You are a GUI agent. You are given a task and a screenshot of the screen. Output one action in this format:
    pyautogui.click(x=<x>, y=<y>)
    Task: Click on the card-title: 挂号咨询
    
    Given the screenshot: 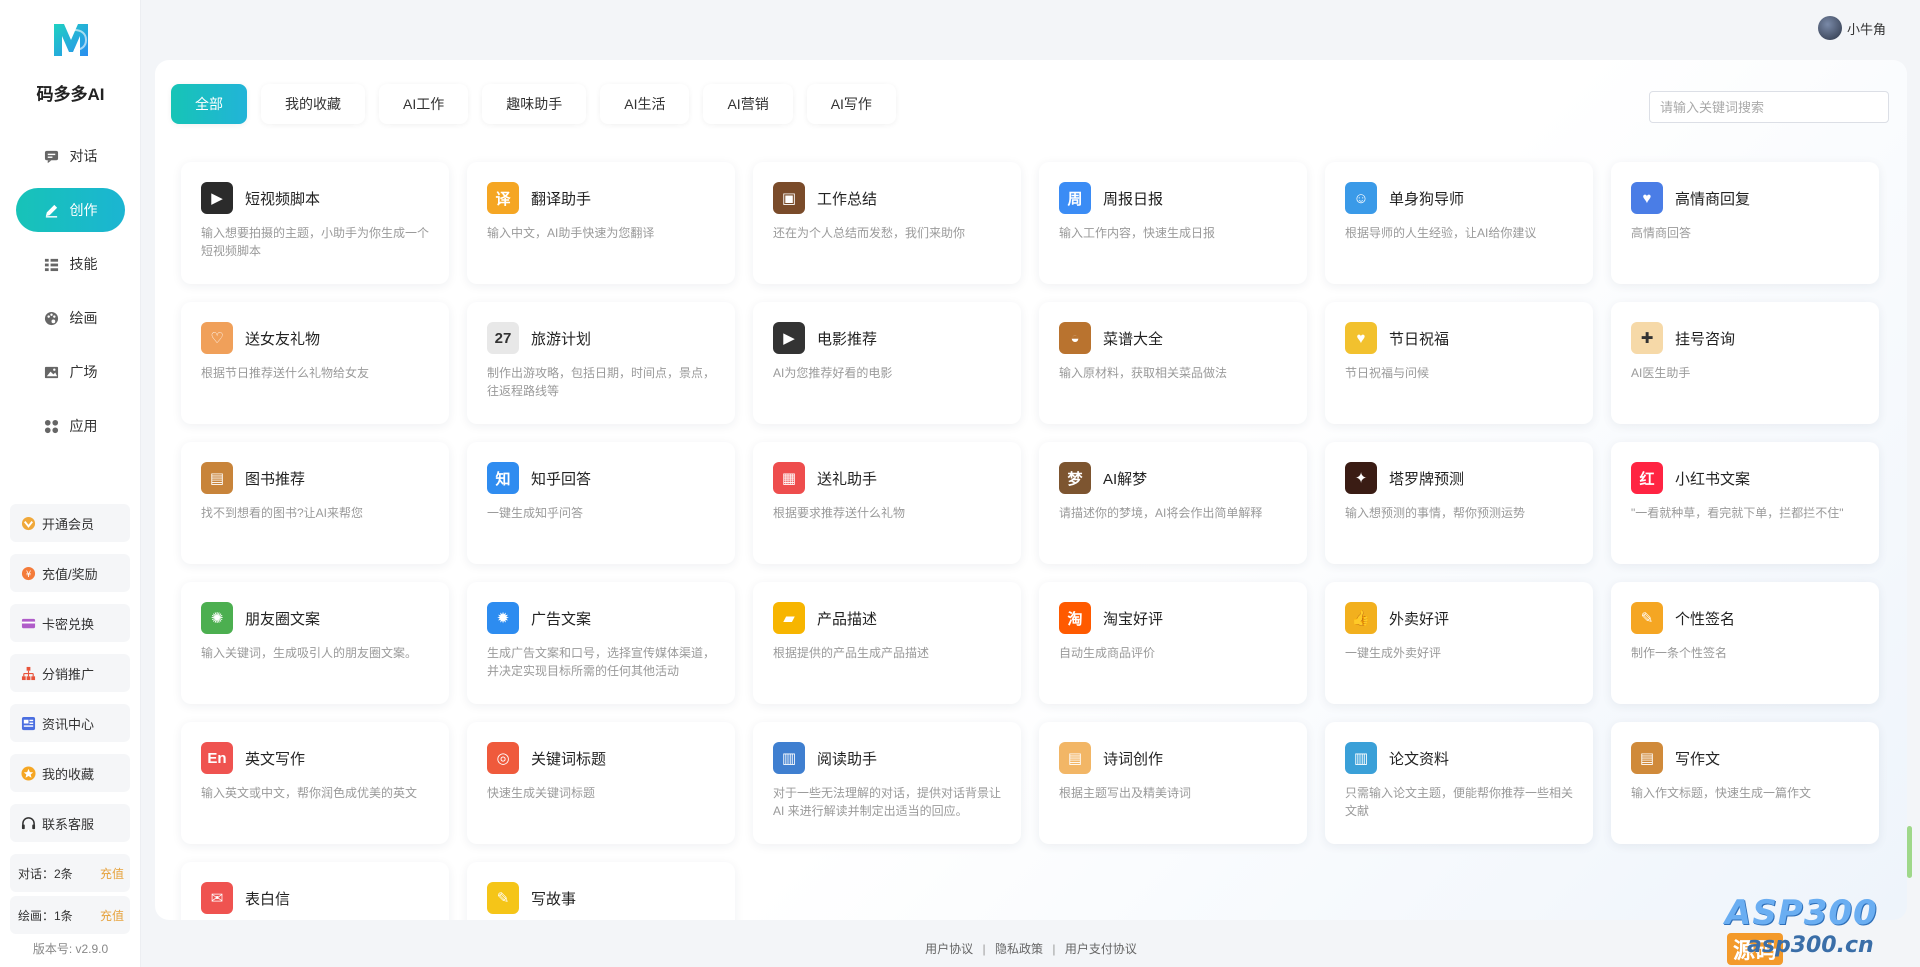 What is the action you would take?
    pyautogui.click(x=1705, y=339)
    